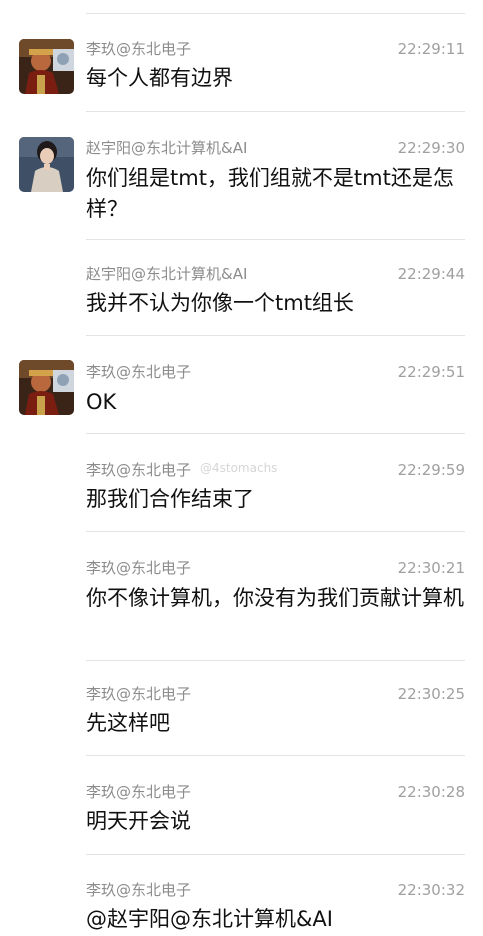 The height and width of the screenshot is (936, 483). What do you see at coordinates (431, 372) in the screenshot?
I see `message-time: 22:29:51` at bounding box center [431, 372].